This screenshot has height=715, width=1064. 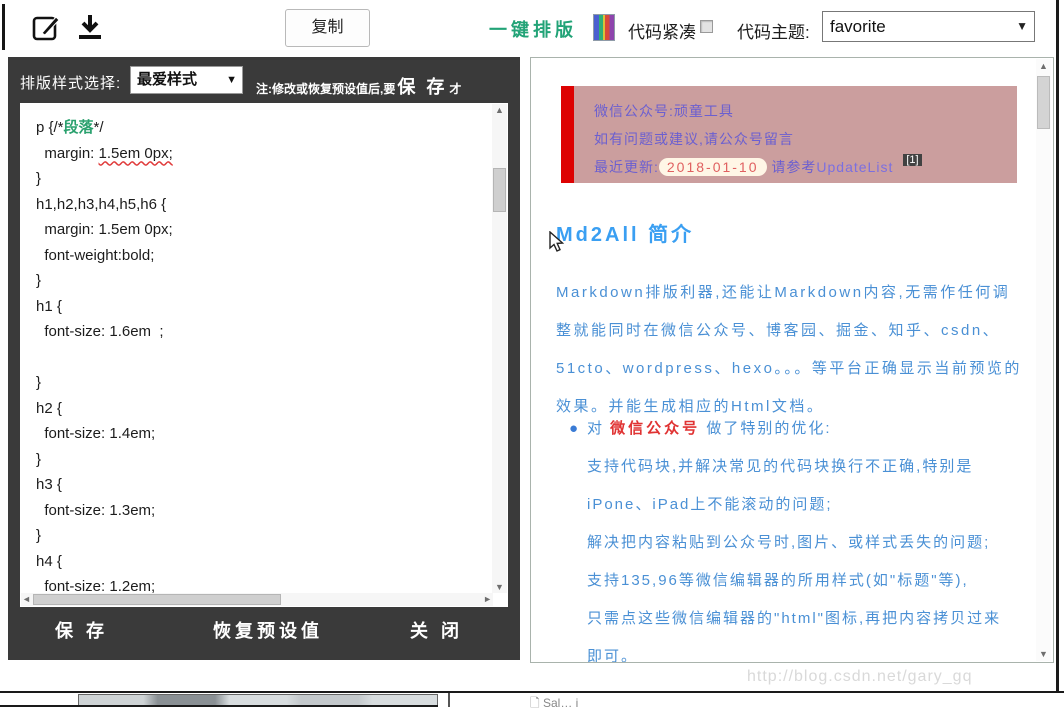 I want to click on wechat-highlight: 微信公众号, so click(x=655, y=428).